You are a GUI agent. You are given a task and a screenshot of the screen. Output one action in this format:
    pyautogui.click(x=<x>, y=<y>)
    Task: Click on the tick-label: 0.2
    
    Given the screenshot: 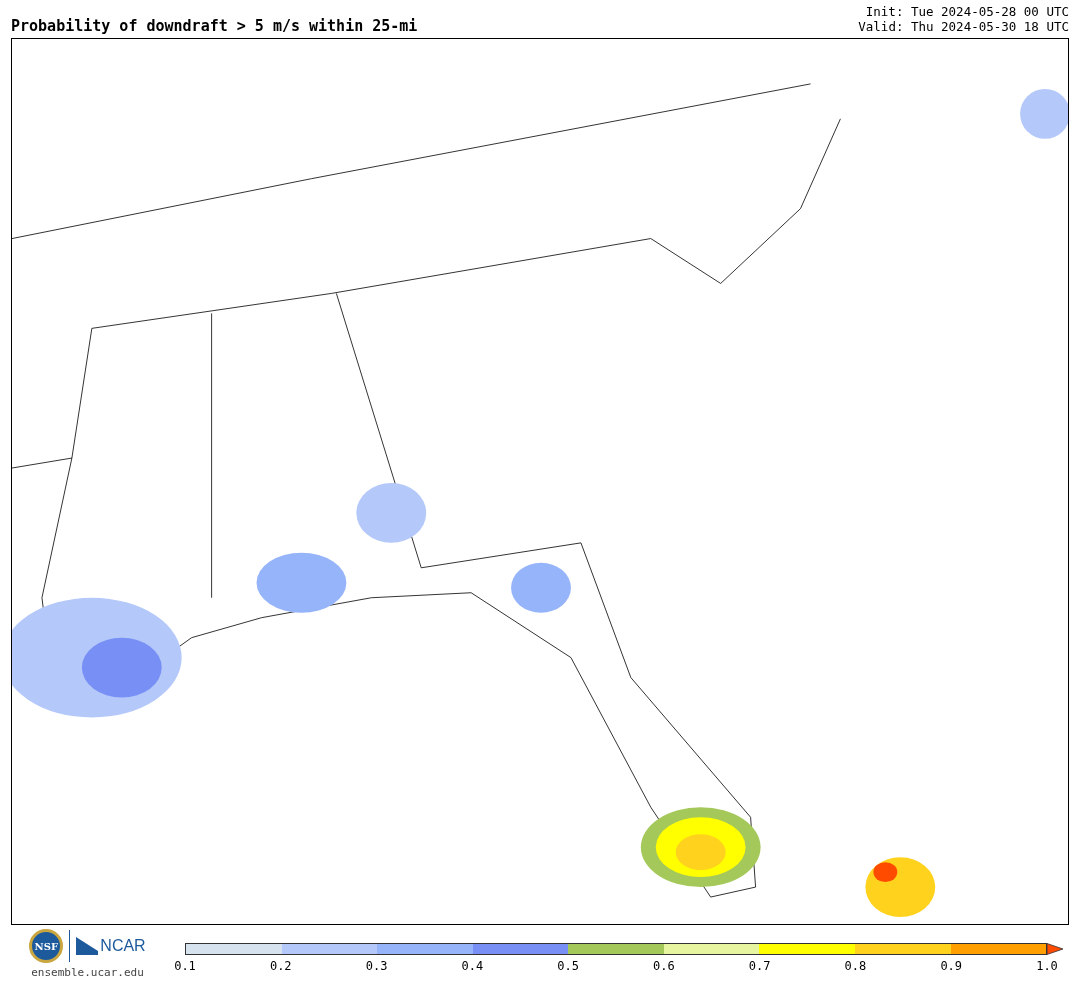 What is the action you would take?
    pyautogui.click(x=280, y=966)
    